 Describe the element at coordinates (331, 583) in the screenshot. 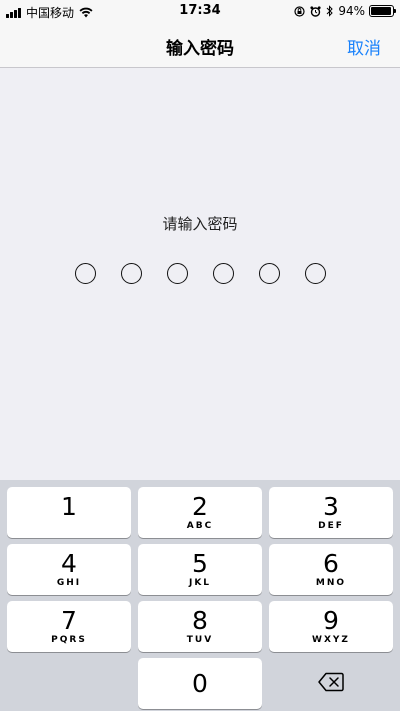

I see `key-letters: MNO` at that location.